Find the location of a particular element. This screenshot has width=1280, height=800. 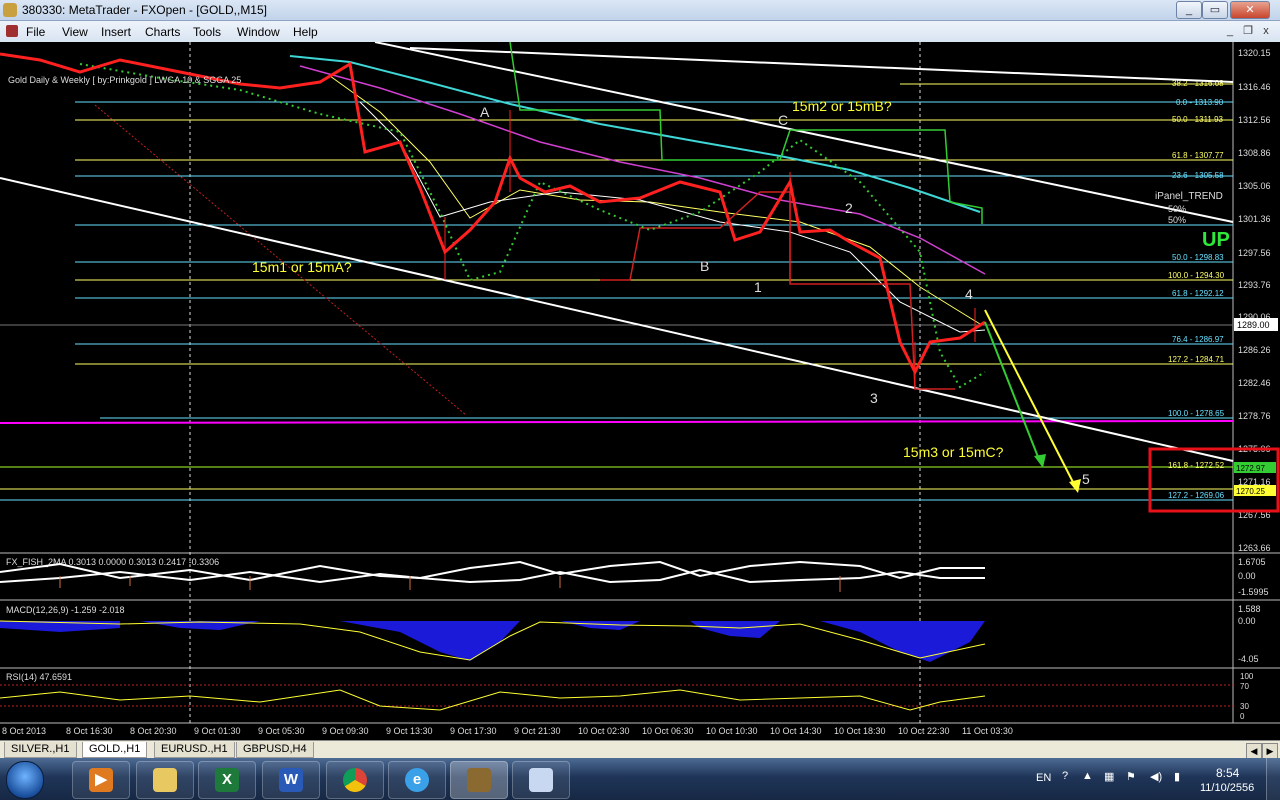

show-desktop-button is located at coordinates (1273, 779).